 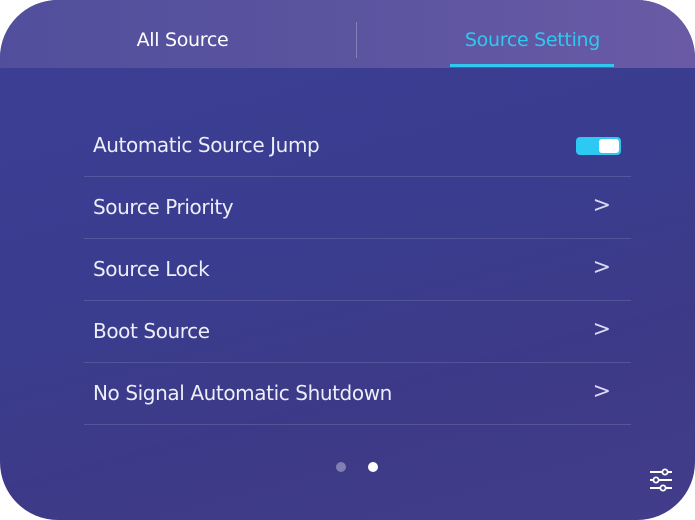 What do you see at coordinates (357, 145) in the screenshot?
I see `setting-row-automatic-source-jump: Automatic Source Jump` at bounding box center [357, 145].